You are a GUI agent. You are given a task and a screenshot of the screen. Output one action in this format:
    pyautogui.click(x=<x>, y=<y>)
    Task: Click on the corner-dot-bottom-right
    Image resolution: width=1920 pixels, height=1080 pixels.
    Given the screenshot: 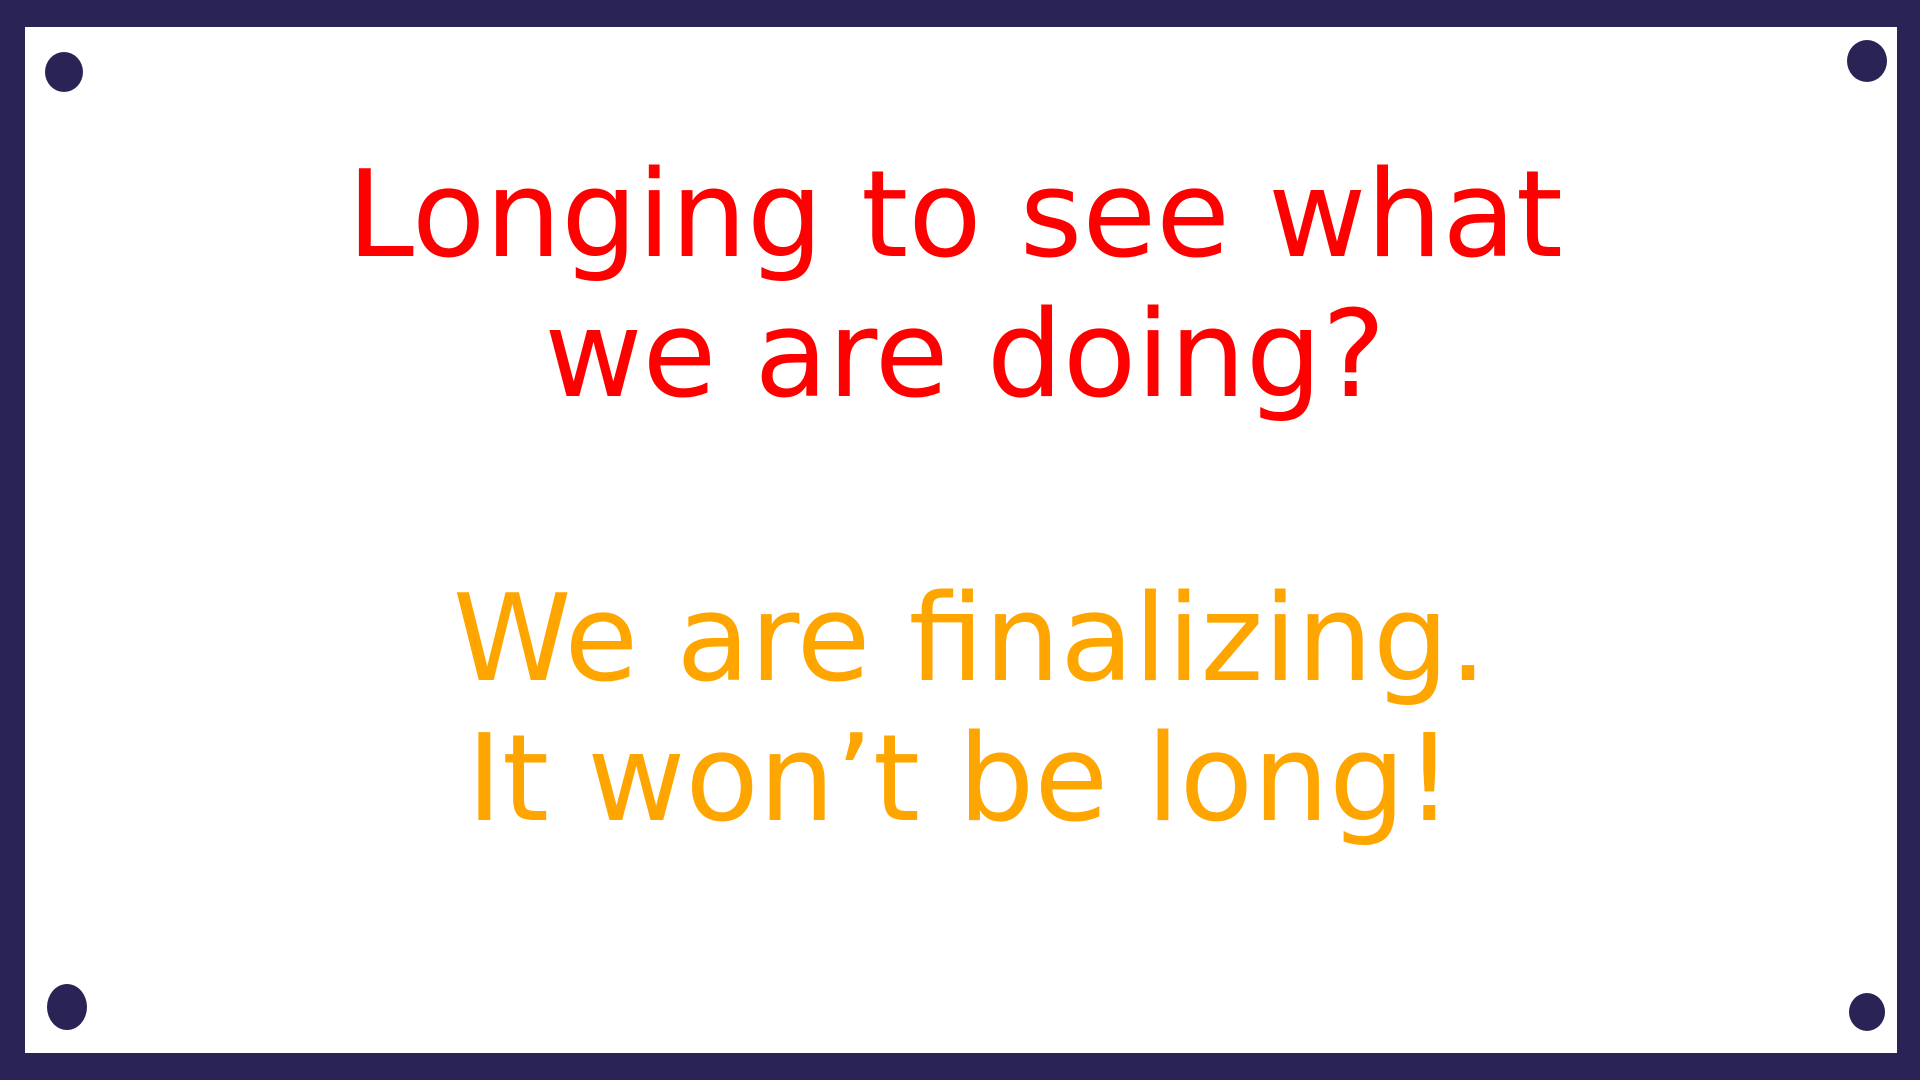 What is the action you would take?
    pyautogui.click(x=1867, y=1012)
    